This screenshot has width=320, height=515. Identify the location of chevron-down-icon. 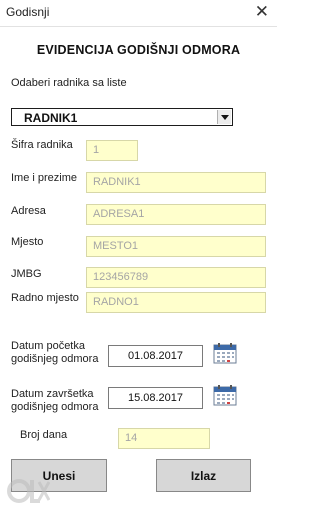
(224, 117).